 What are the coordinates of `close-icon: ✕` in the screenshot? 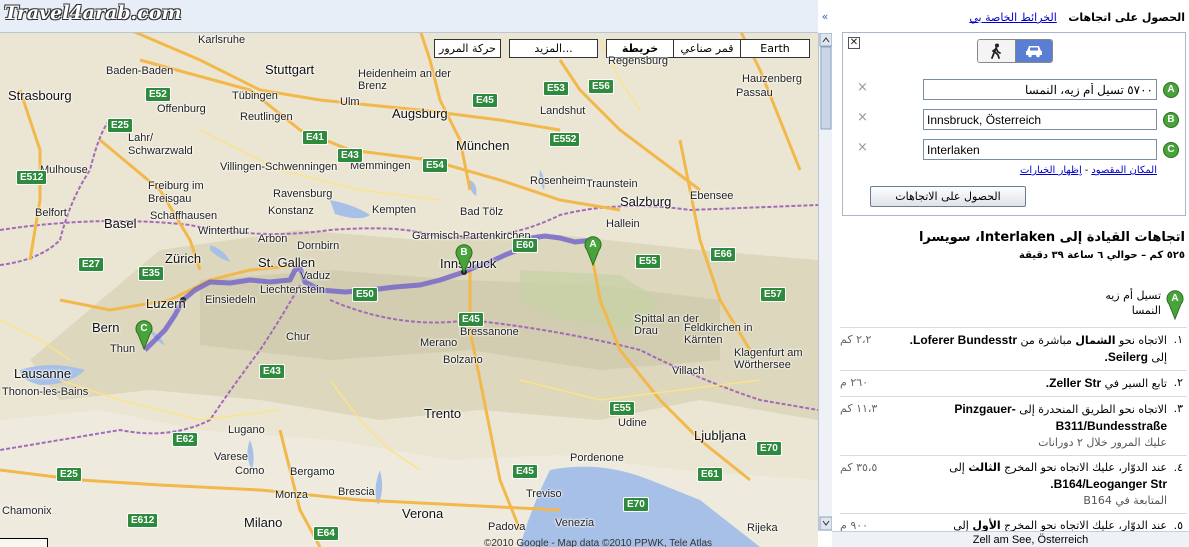 It's located at (854, 43).